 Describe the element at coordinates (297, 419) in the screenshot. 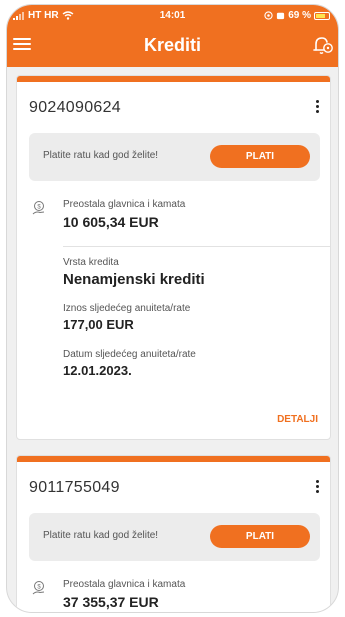

I see `details-link: DETALJI` at that location.